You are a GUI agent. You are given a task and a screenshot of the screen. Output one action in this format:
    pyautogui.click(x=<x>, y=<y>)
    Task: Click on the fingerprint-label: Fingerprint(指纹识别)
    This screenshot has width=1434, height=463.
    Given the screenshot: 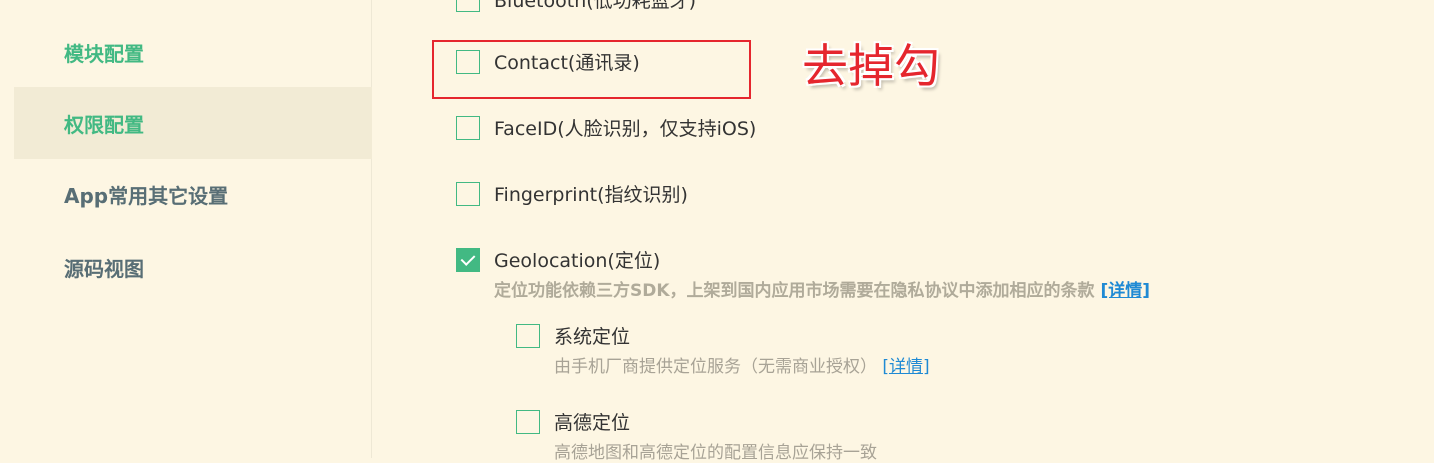 What is the action you would take?
    pyautogui.click(x=591, y=195)
    